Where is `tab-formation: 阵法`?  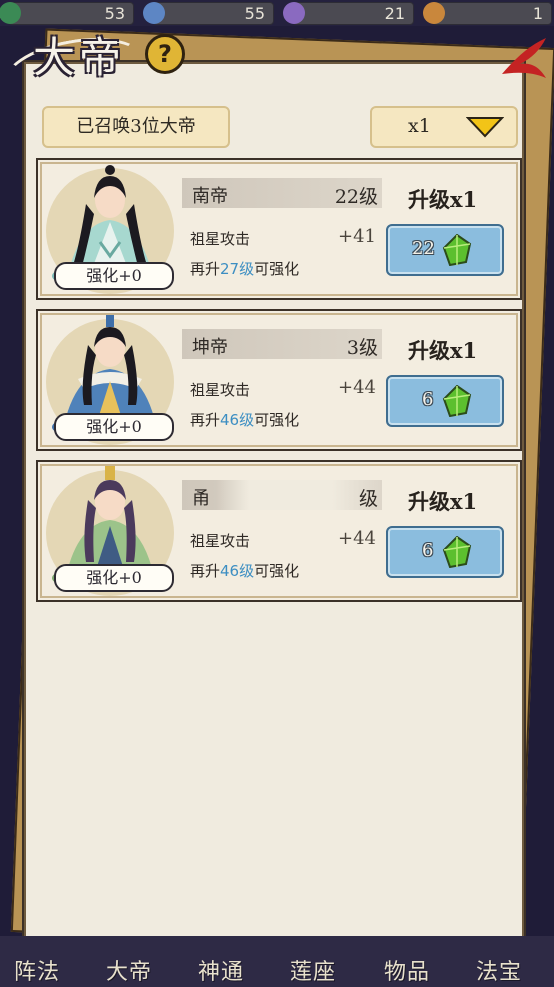 tab-formation: 阵法 is located at coordinates (37, 970).